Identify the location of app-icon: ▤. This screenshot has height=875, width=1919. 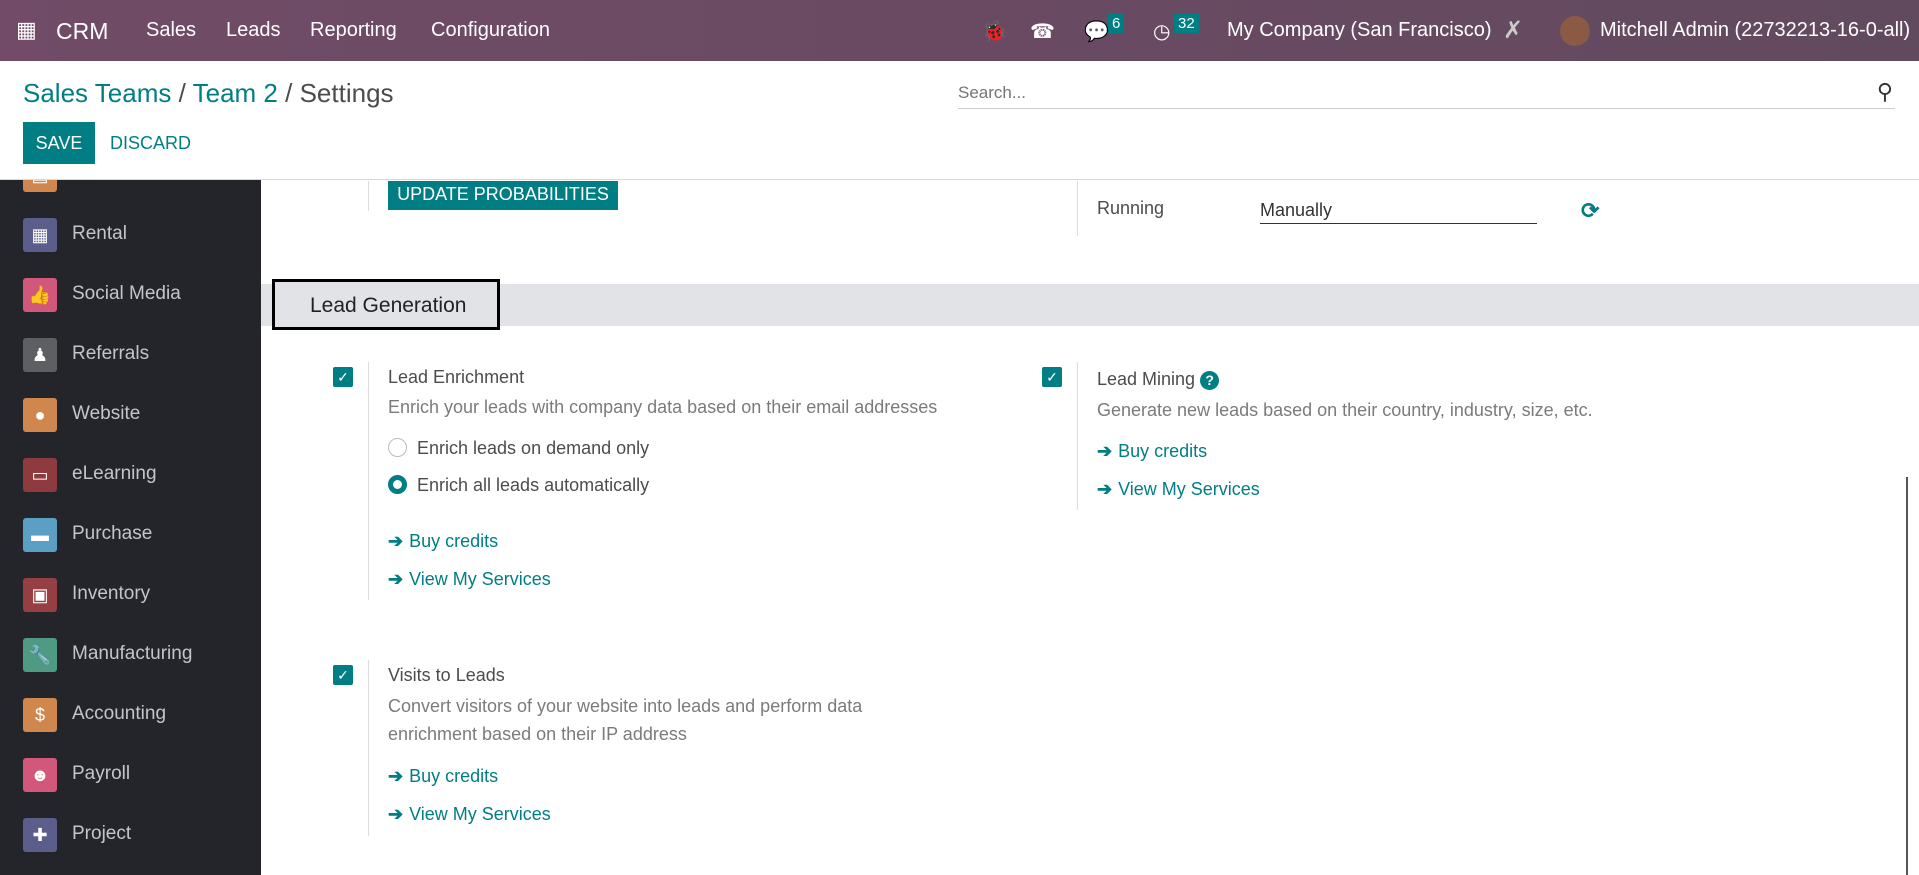
(40, 186).